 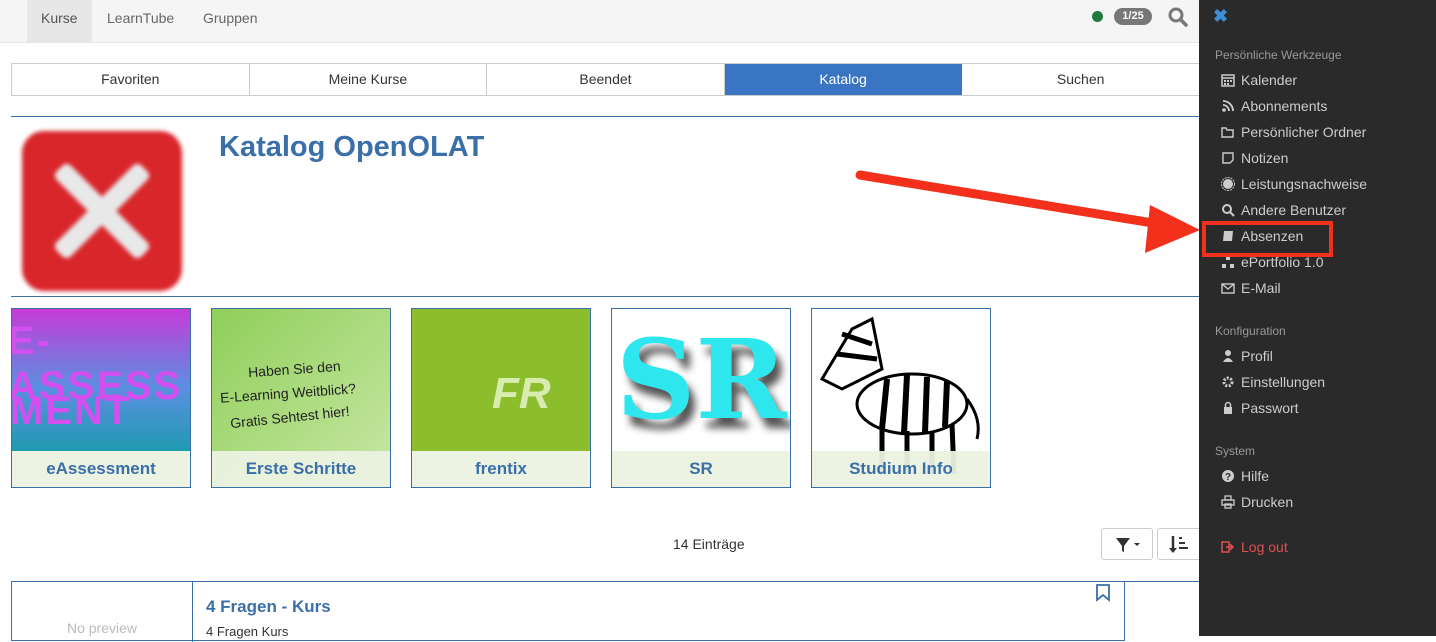 What do you see at coordinates (369, 79) in the screenshot?
I see `tab-meine-kurse: Meine Kurse` at bounding box center [369, 79].